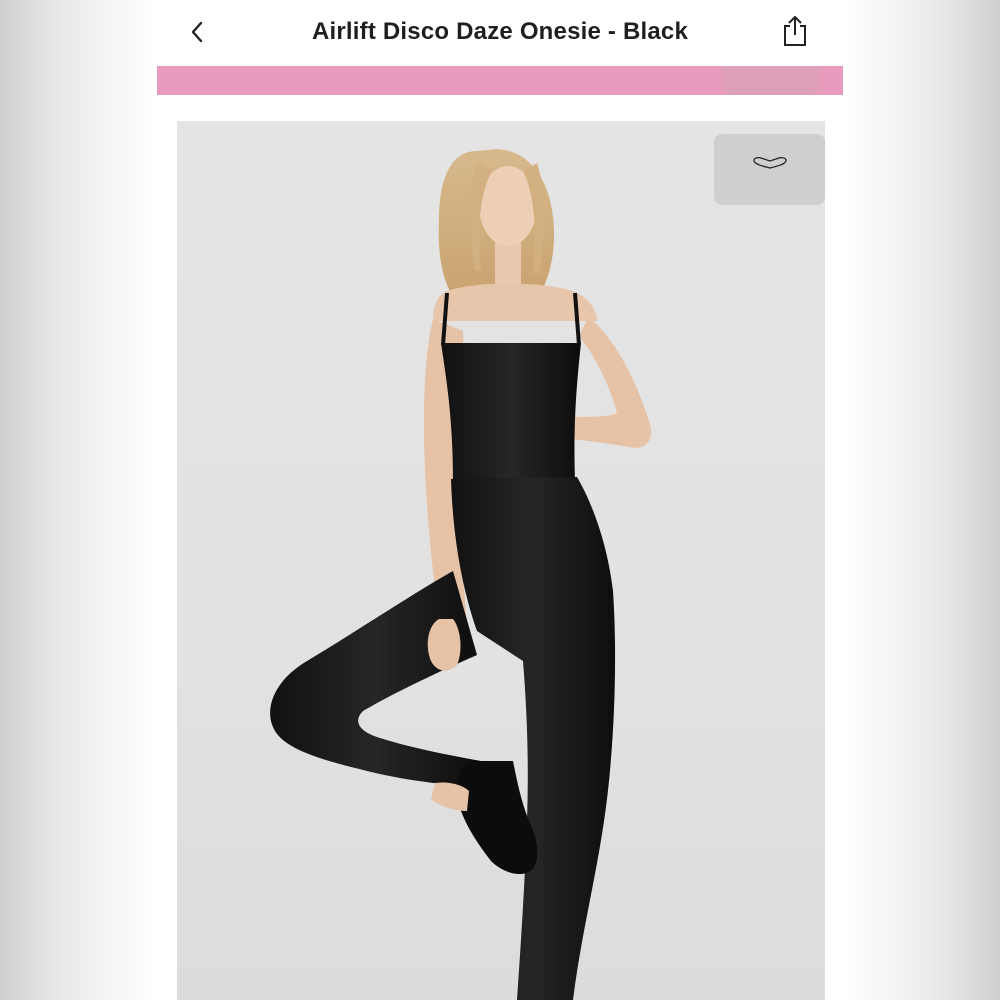 This screenshot has width=1000, height=1000. I want to click on chevron-left-icon, so click(197, 32).